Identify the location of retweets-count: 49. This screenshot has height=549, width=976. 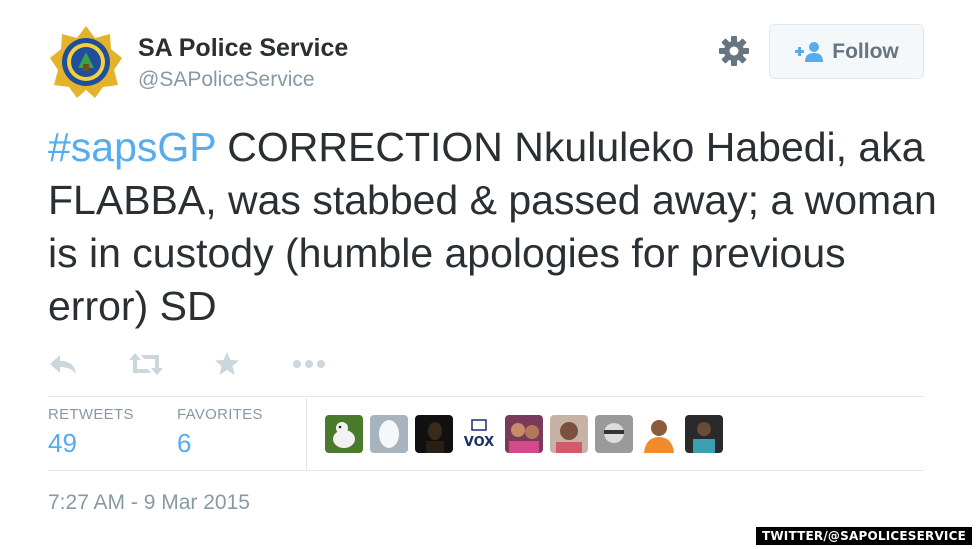
(62, 443).